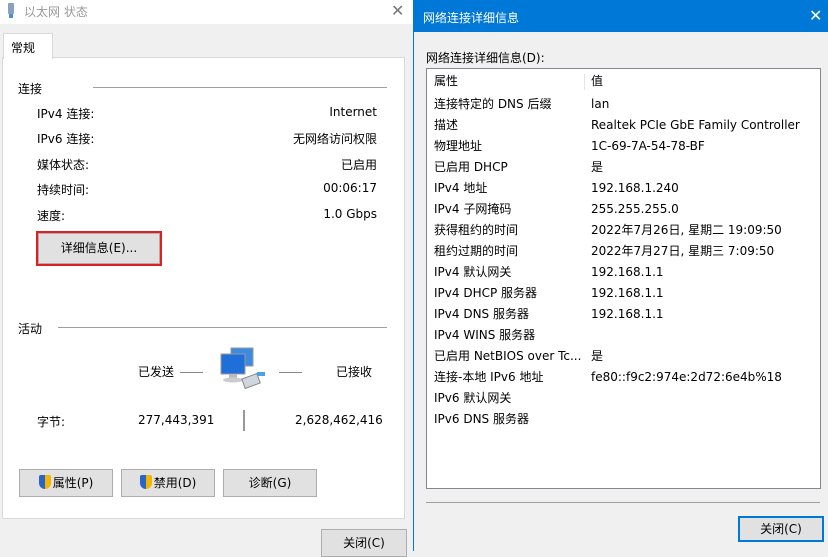 The width and height of the screenshot is (828, 557). Describe the element at coordinates (473, 398) in the screenshot. I see `property-name: IPv6 默认网关` at that location.